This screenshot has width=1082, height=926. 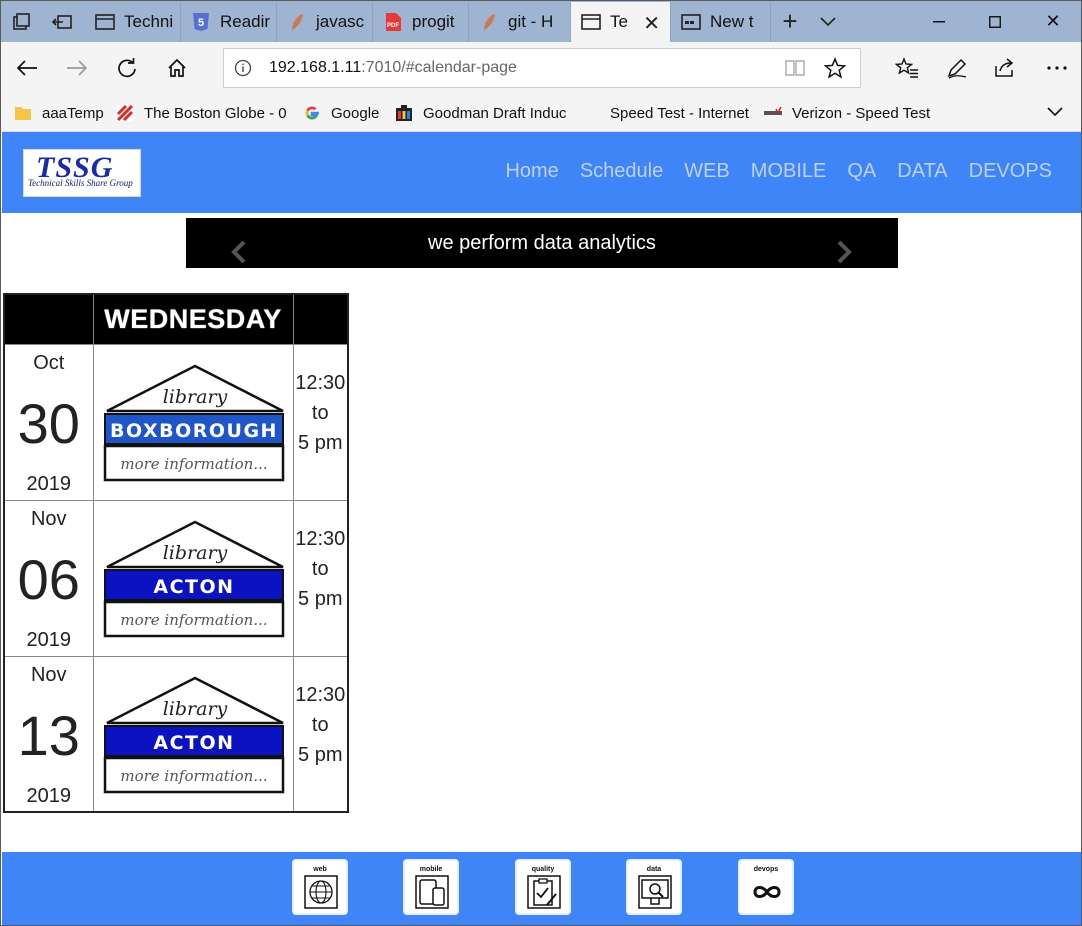 What do you see at coordinates (243, 70) in the screenshot?
I see `info-icon` at bounding box center [243, 70].